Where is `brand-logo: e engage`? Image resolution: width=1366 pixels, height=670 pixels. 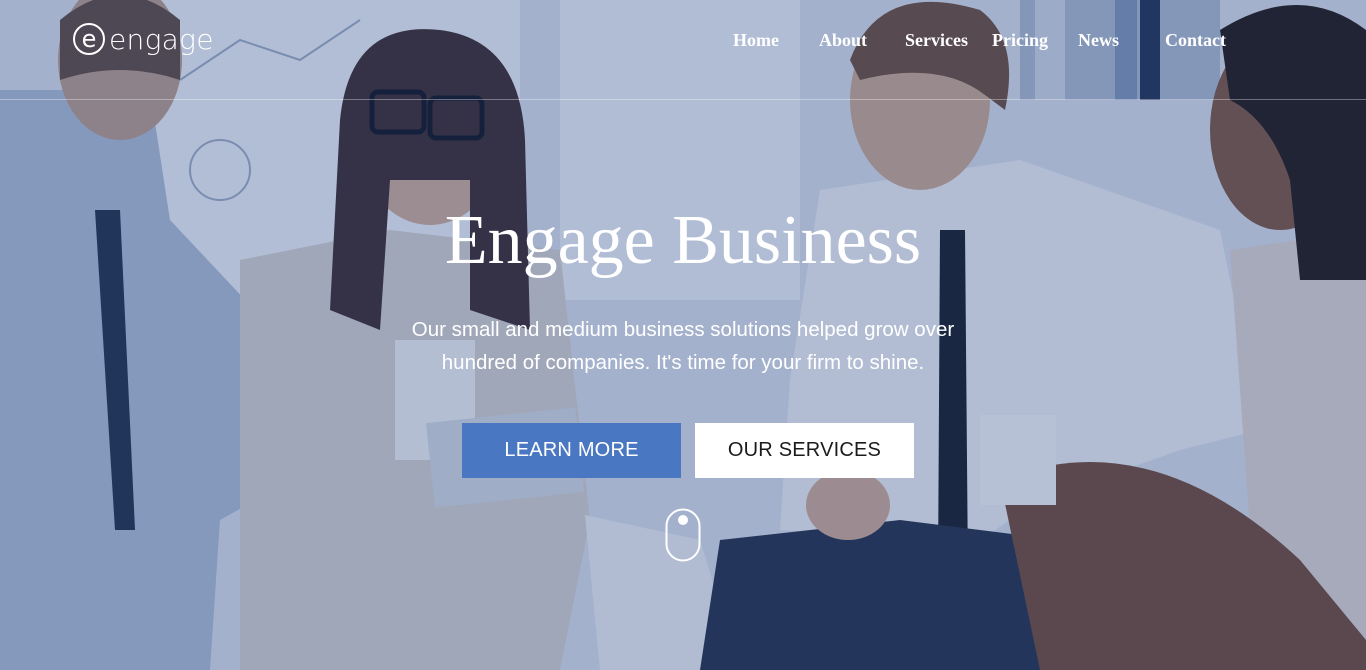
brand-logo: e engage is located at coordinates (143, 39).